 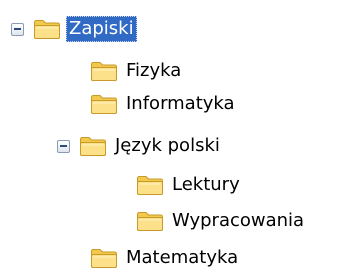 I want to click on tree-node-label: Matematyka, so click(x=182, y=258).